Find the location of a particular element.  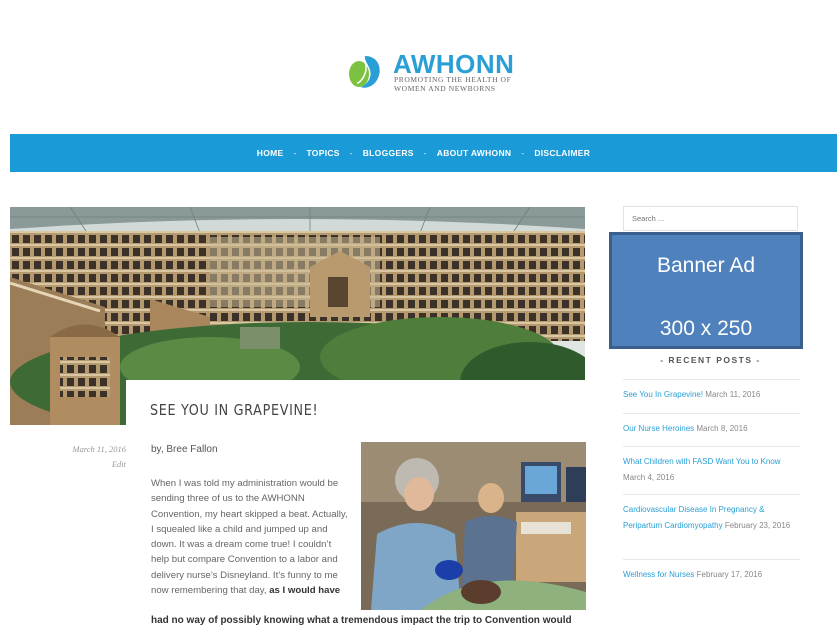

recent-post-link: See You In Grapevine! is located at coordinates (663, 394).